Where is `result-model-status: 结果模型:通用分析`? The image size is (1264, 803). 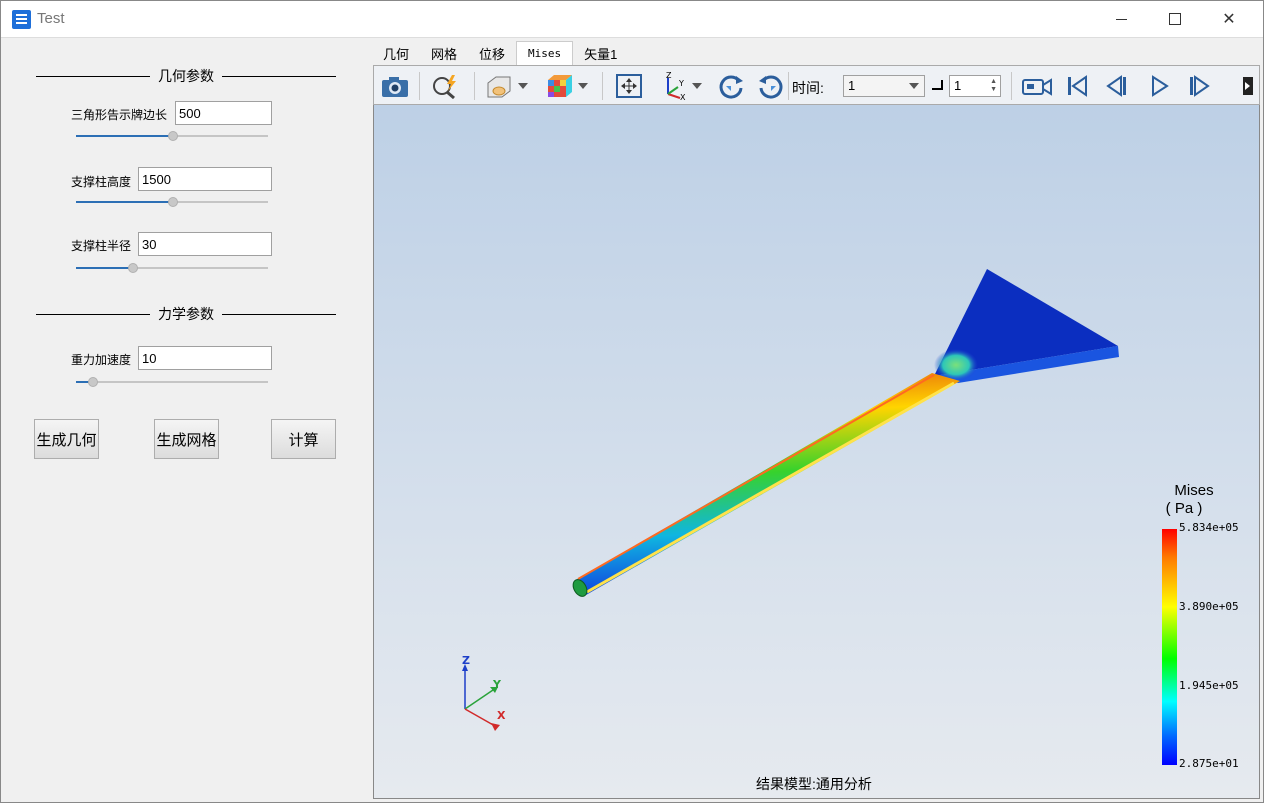
result-model-status: 结果模型:通用分析 is located at coordinates (814, 784).